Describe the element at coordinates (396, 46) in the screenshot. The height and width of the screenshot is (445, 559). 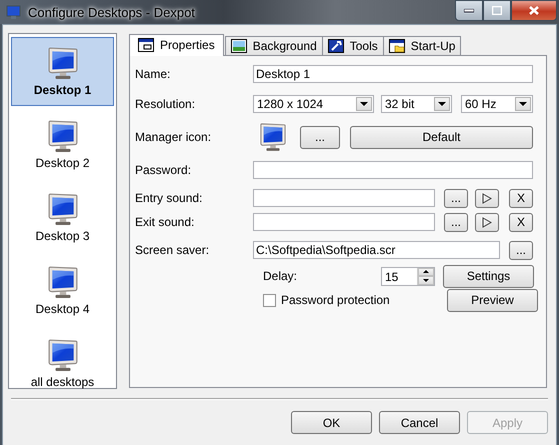
I see `folder-icon` at that location.